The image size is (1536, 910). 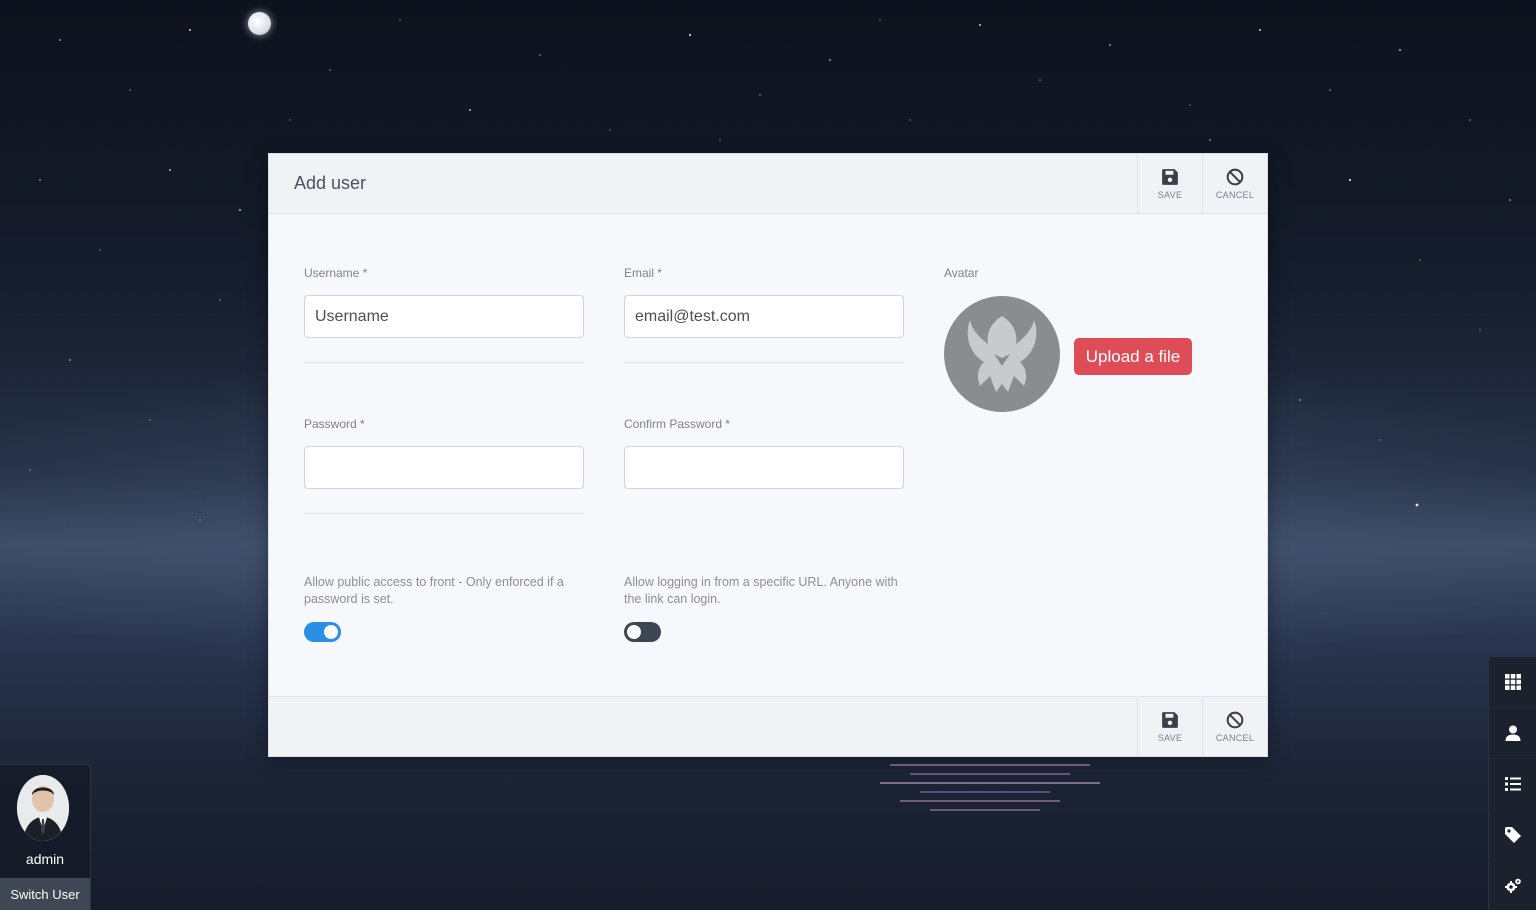 What do you see at coordinates (444, 316) in the screenshot?
I see `username-input` at bounding box center [444, 316].